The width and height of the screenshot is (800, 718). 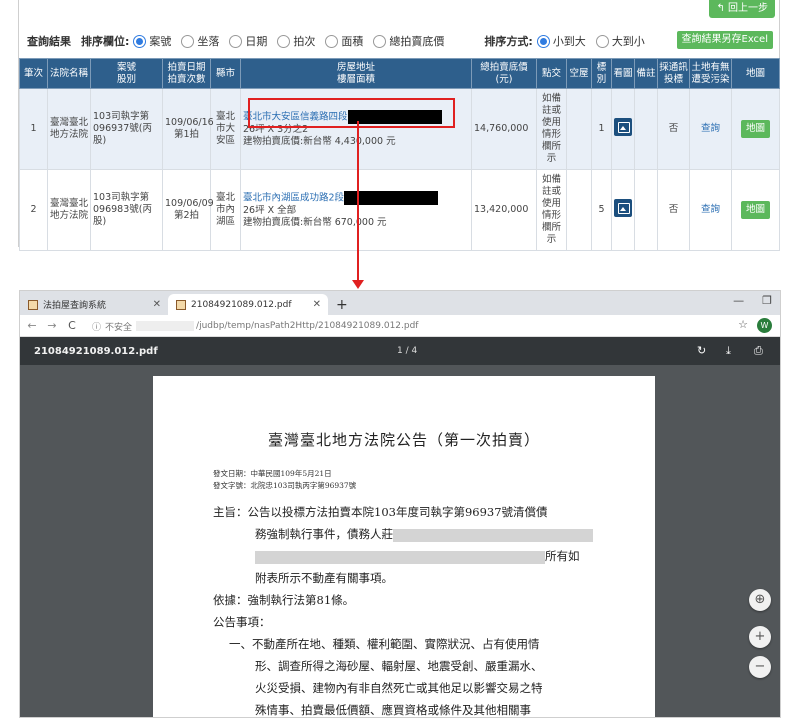 I want to click on sort-order-label: 排序方式:, so click(x=508, y=41).